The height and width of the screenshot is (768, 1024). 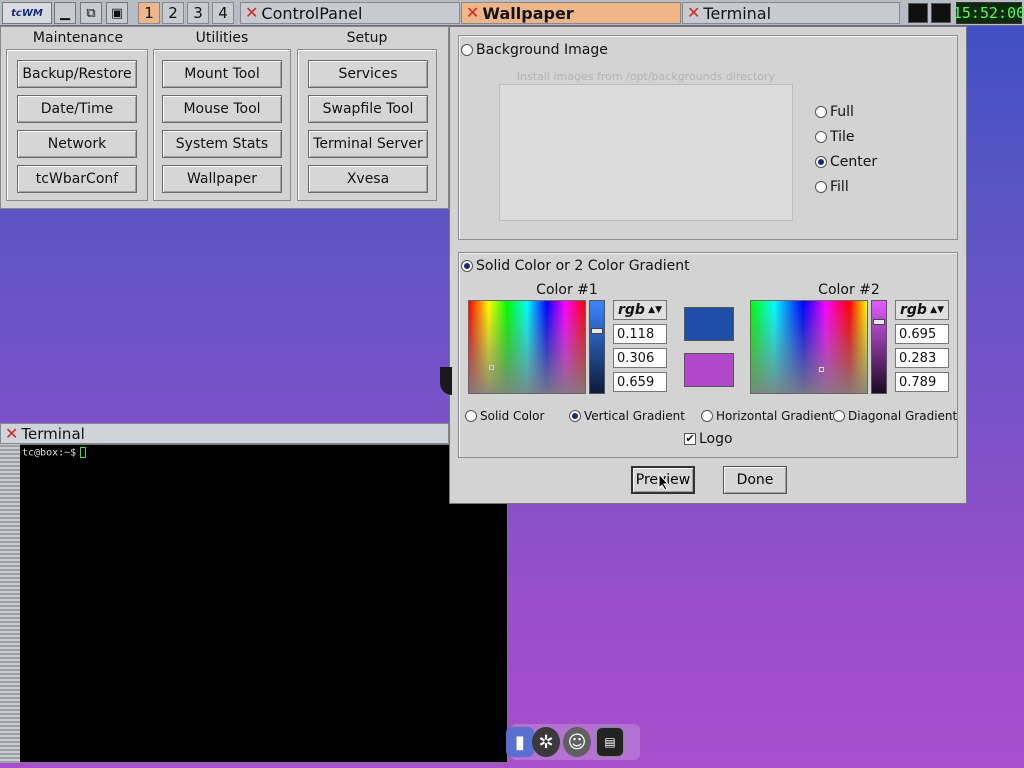 What do you see at coordinates (809, 347) in the screenshot?
I see `color2-picker` at bounding box center [809, 347].